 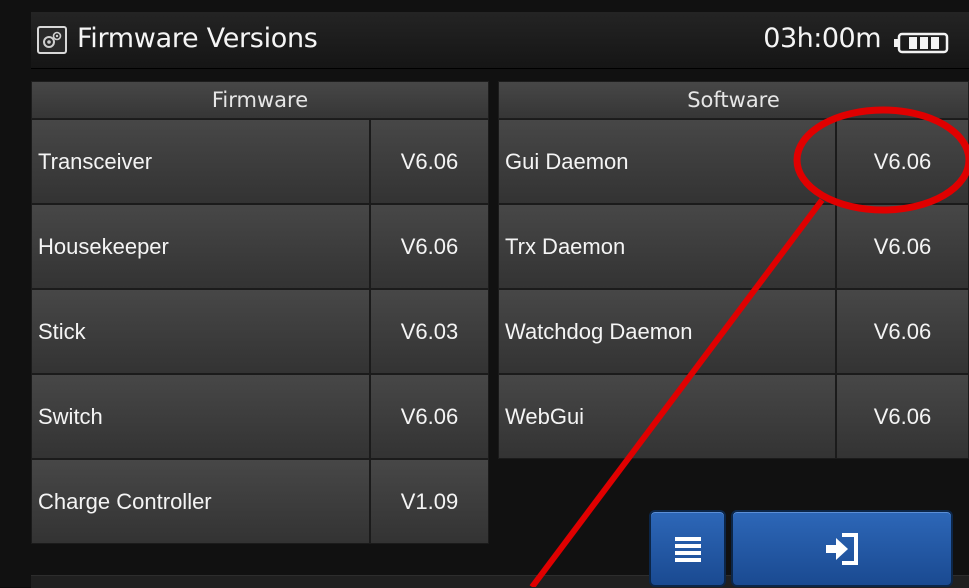 I want to click on table-row: Transceiver V6.06, so click(x=260, y=161).